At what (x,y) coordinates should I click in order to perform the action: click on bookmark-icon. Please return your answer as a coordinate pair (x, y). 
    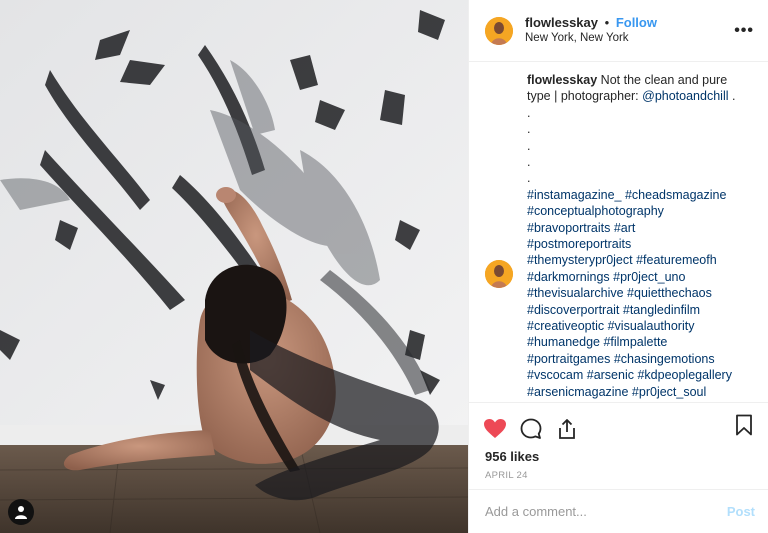
    Looking at the image, I should click on (744, 425).